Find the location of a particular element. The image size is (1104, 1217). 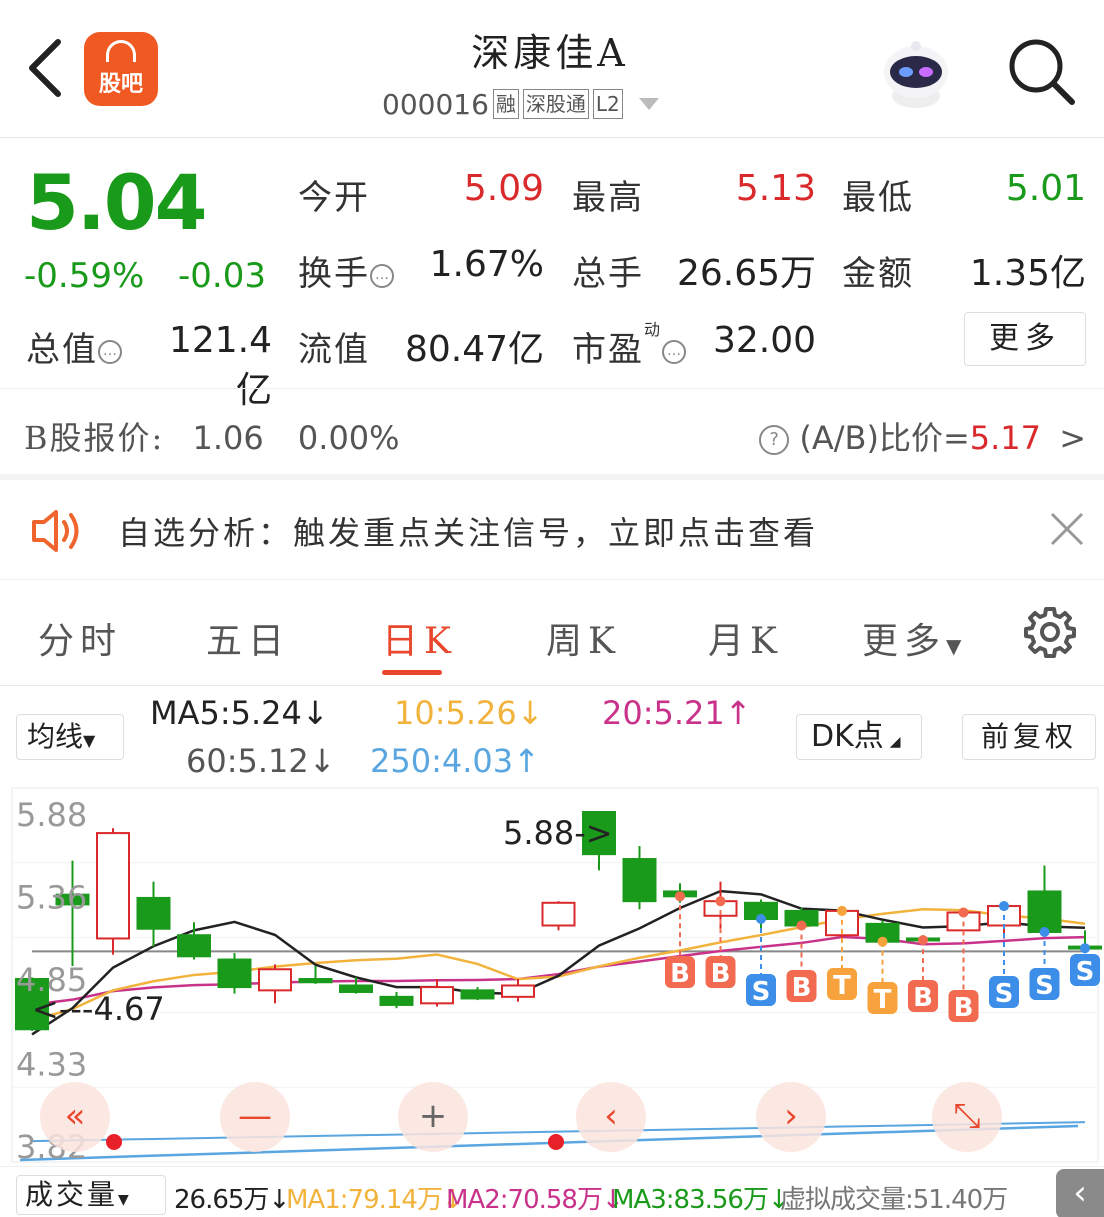

open-value: 5.09 is located at coordinates (503, 188).